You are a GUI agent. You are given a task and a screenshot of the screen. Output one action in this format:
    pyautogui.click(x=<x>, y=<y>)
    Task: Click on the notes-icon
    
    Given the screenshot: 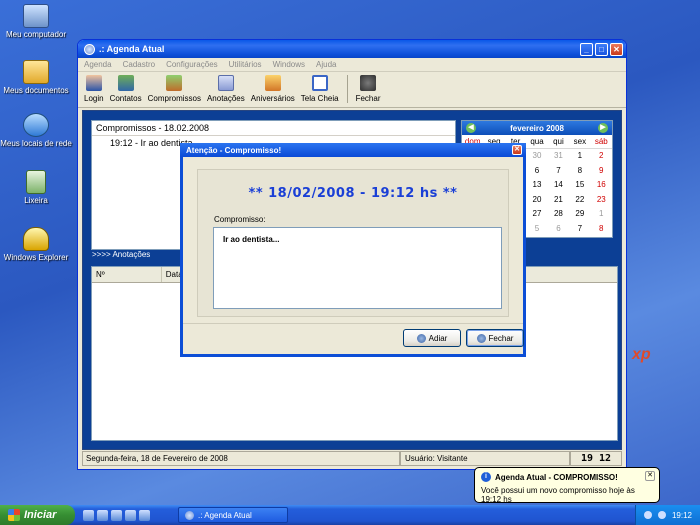 What is the action you would take?
    pyautogui.click(x=225, y=83)
    